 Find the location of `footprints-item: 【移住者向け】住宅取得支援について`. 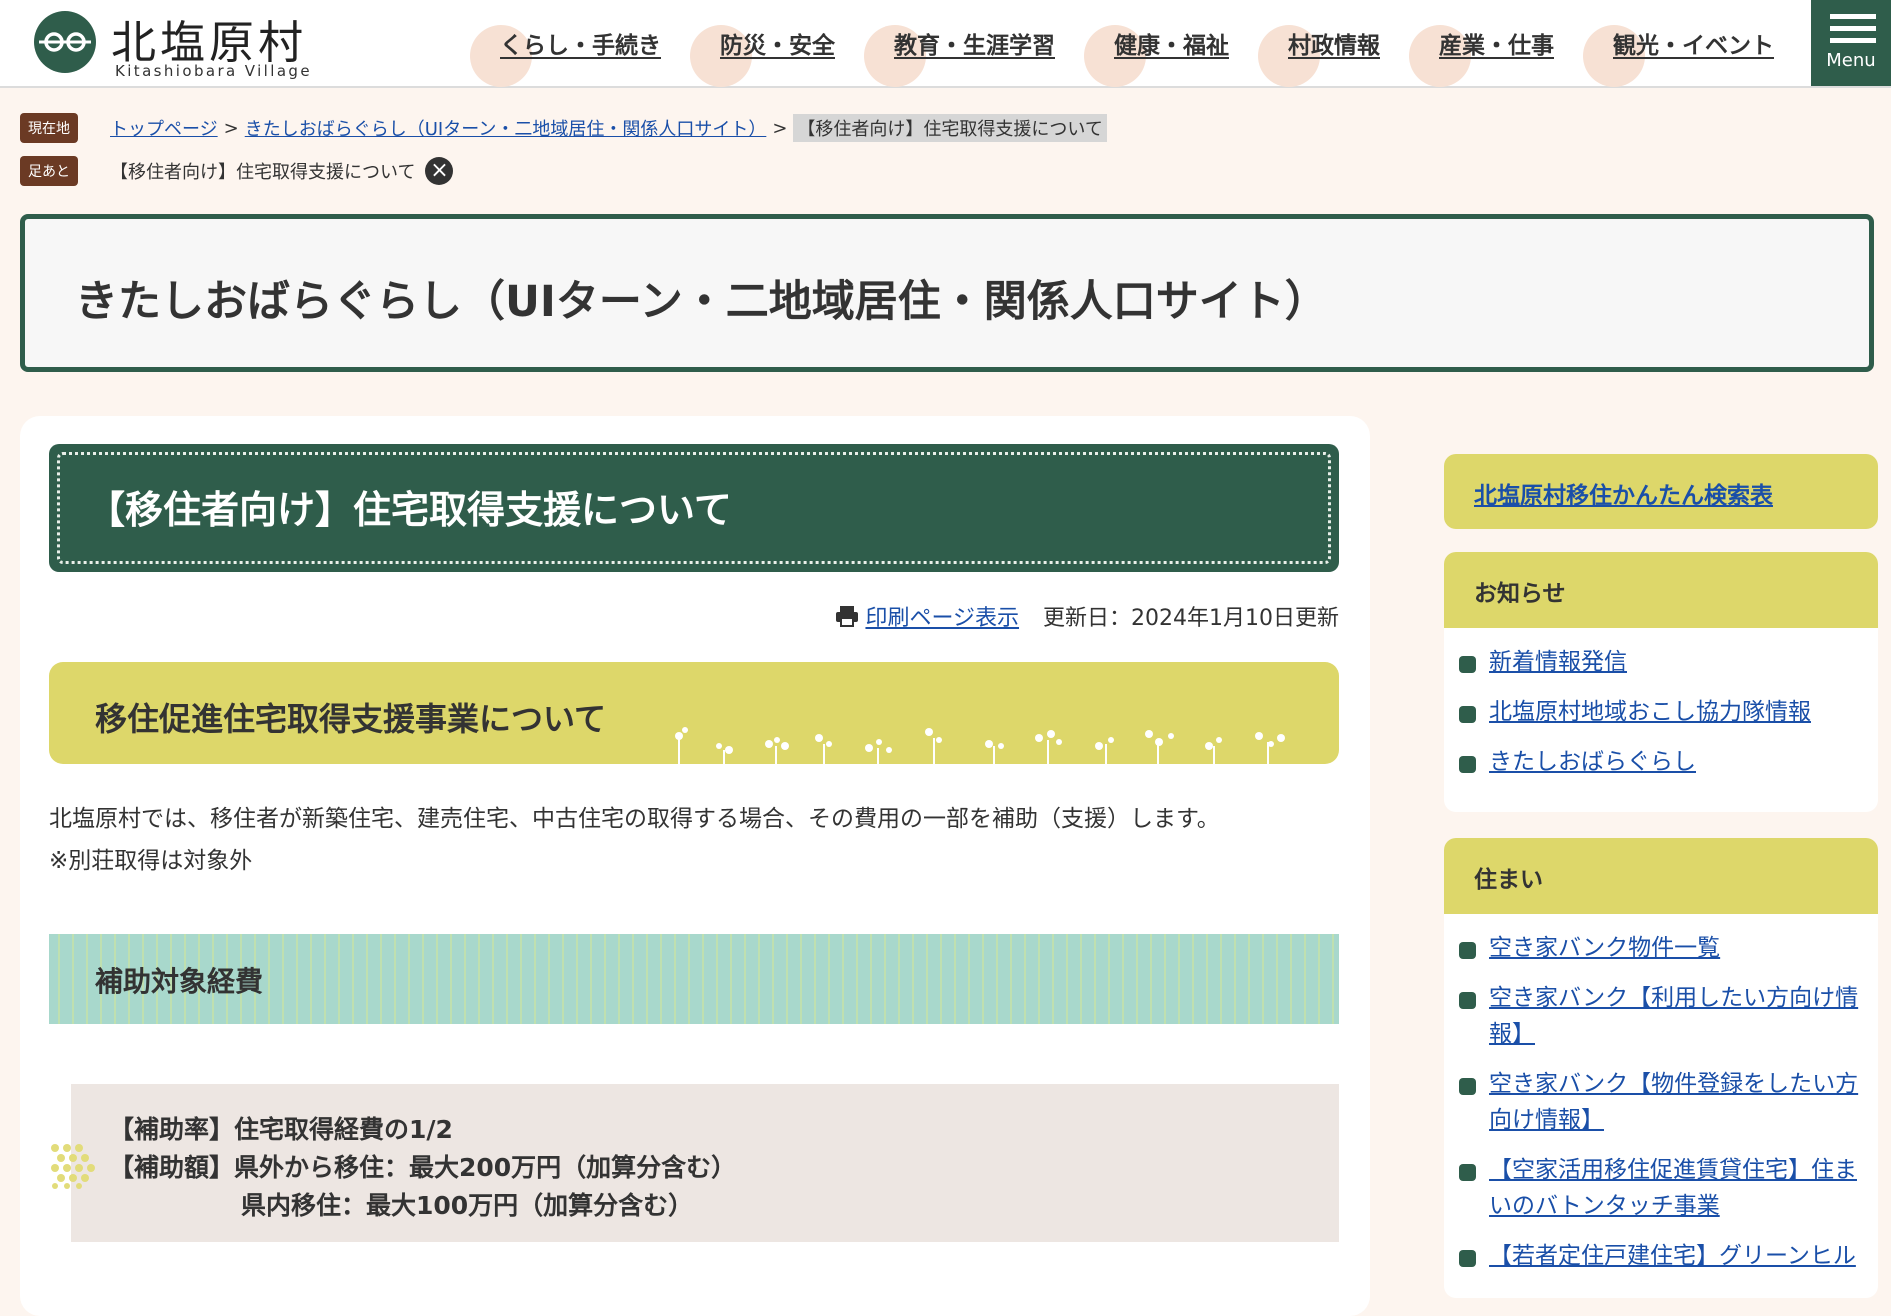

footprints-item: 【移住者向け】住宅取得支援について is located at coordinates (262, 171).